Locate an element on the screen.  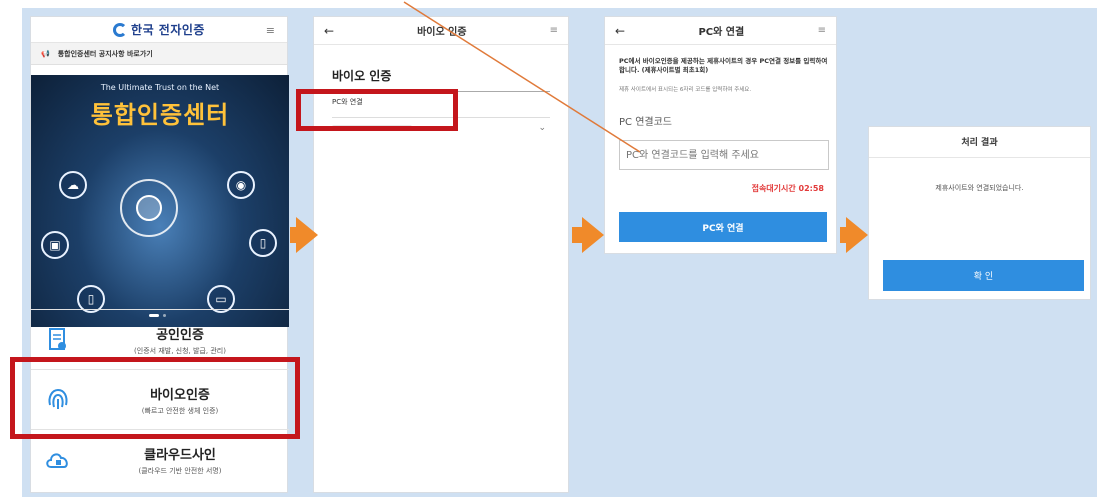
pointer-line is located at coordinates (522, 77).